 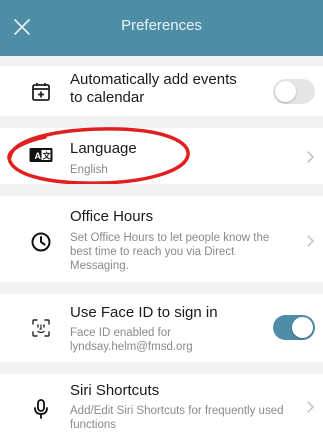 I want to click on page-title: Preferences, so click(x=161, y=25).